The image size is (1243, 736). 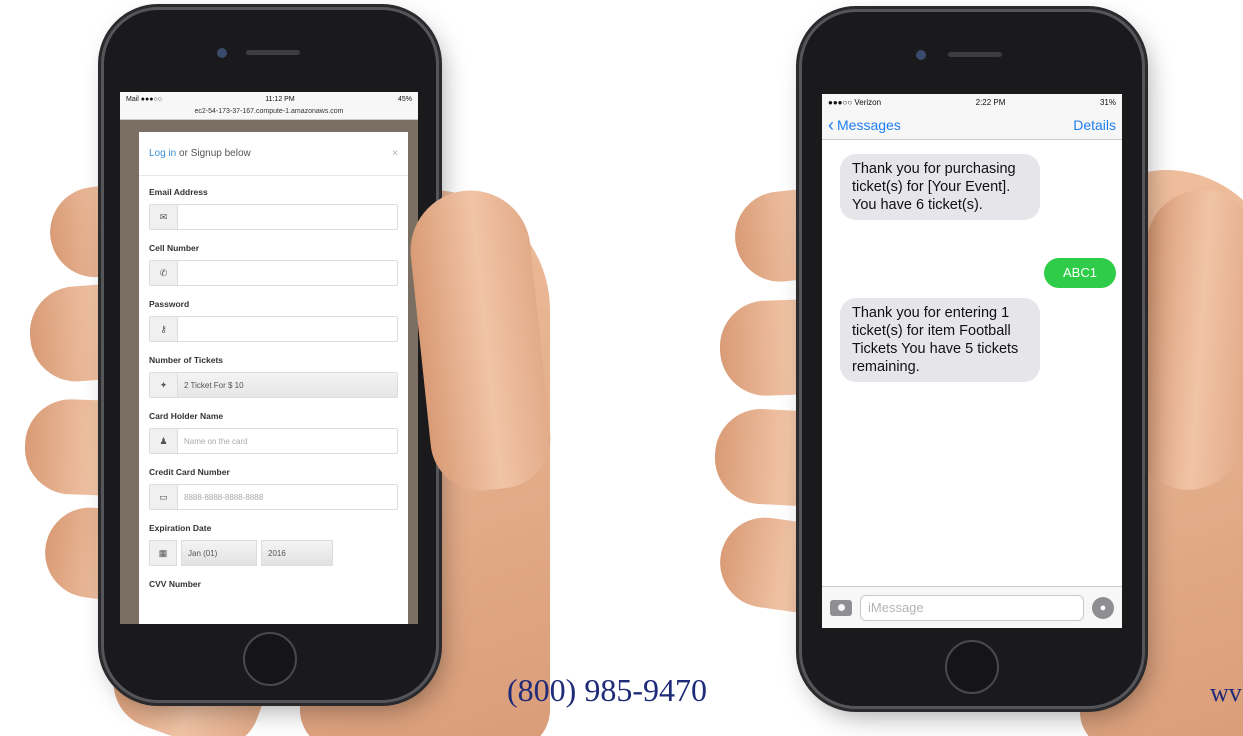 I want to click on status-bar: ●●●○○ Verizon 2:22 PM 31%, so click(x=972, y=102).